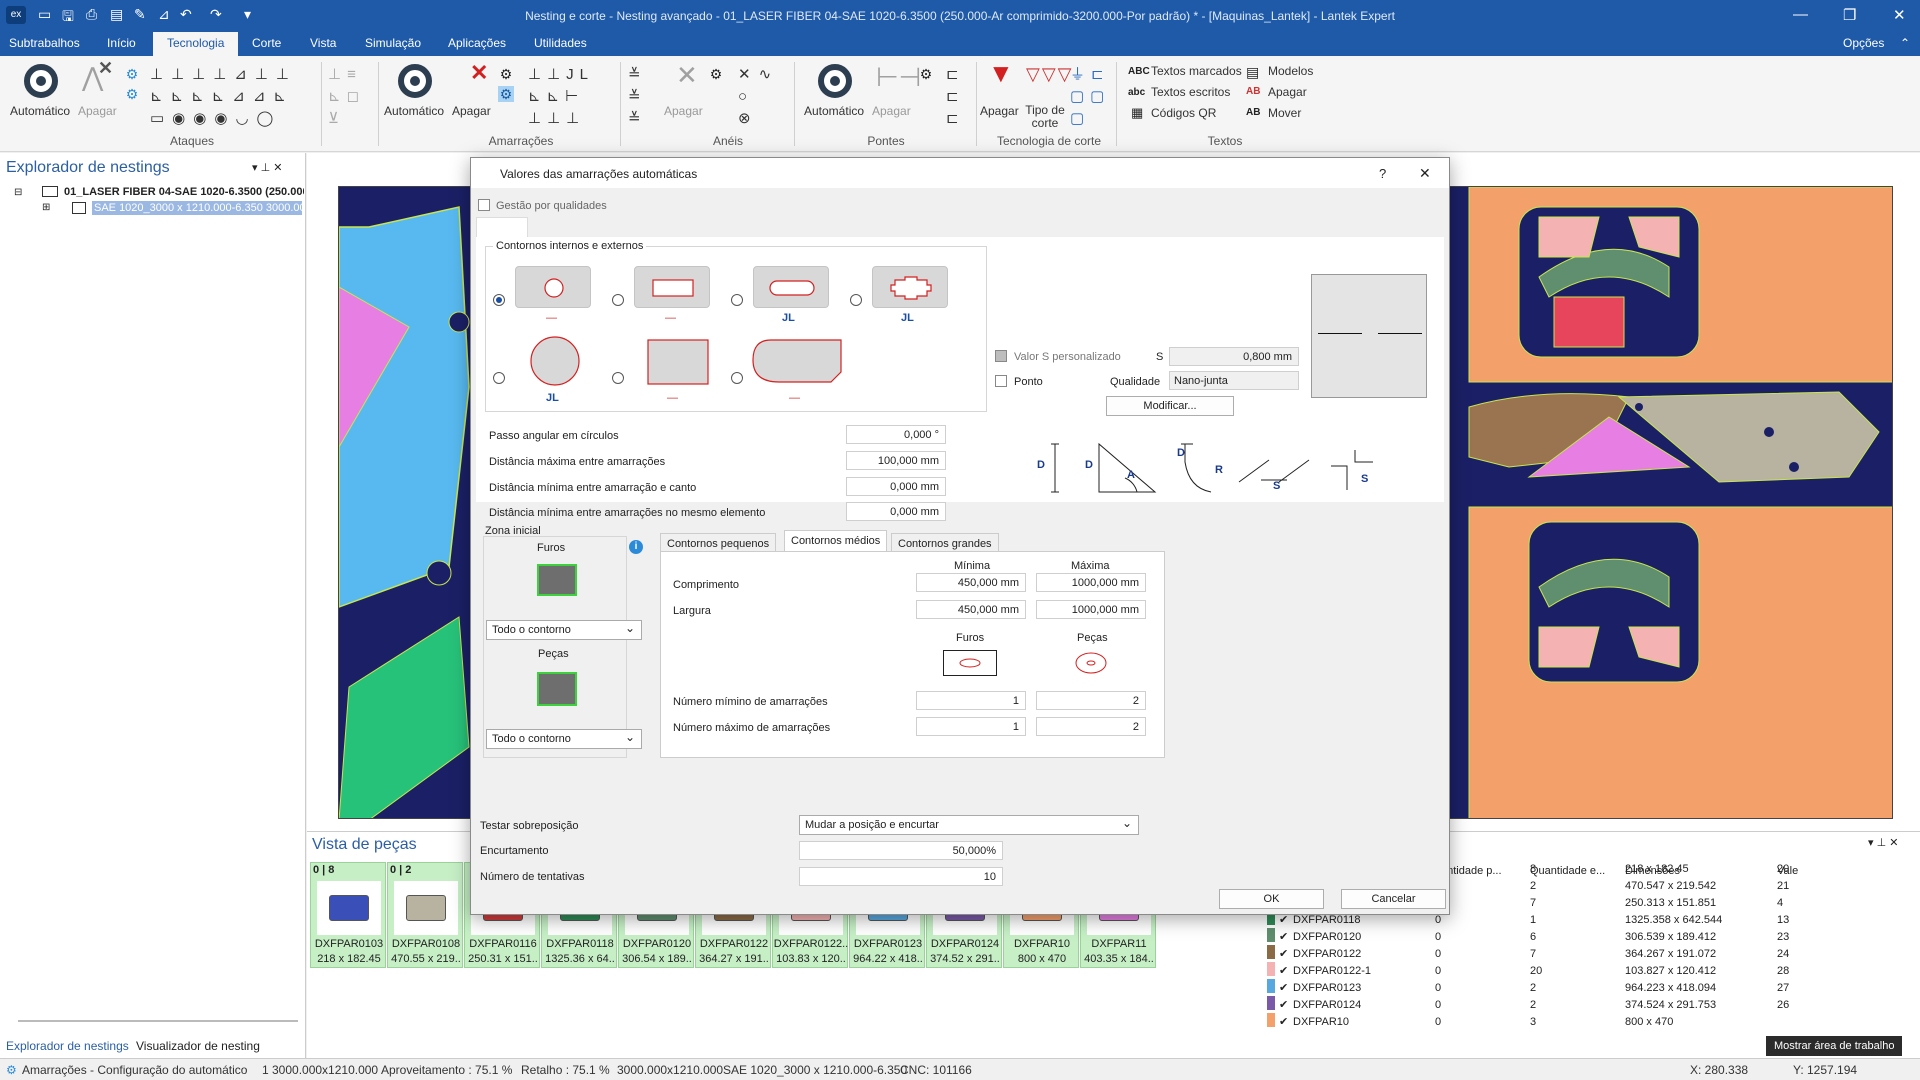 Image resolution: width=1920 pixels, height=1080 pixels. What do you see at coordinates (1050, 74) in the screenshot?
I see `cut-type-icon: ▽▽▽` at bounding box center [1050, 74].